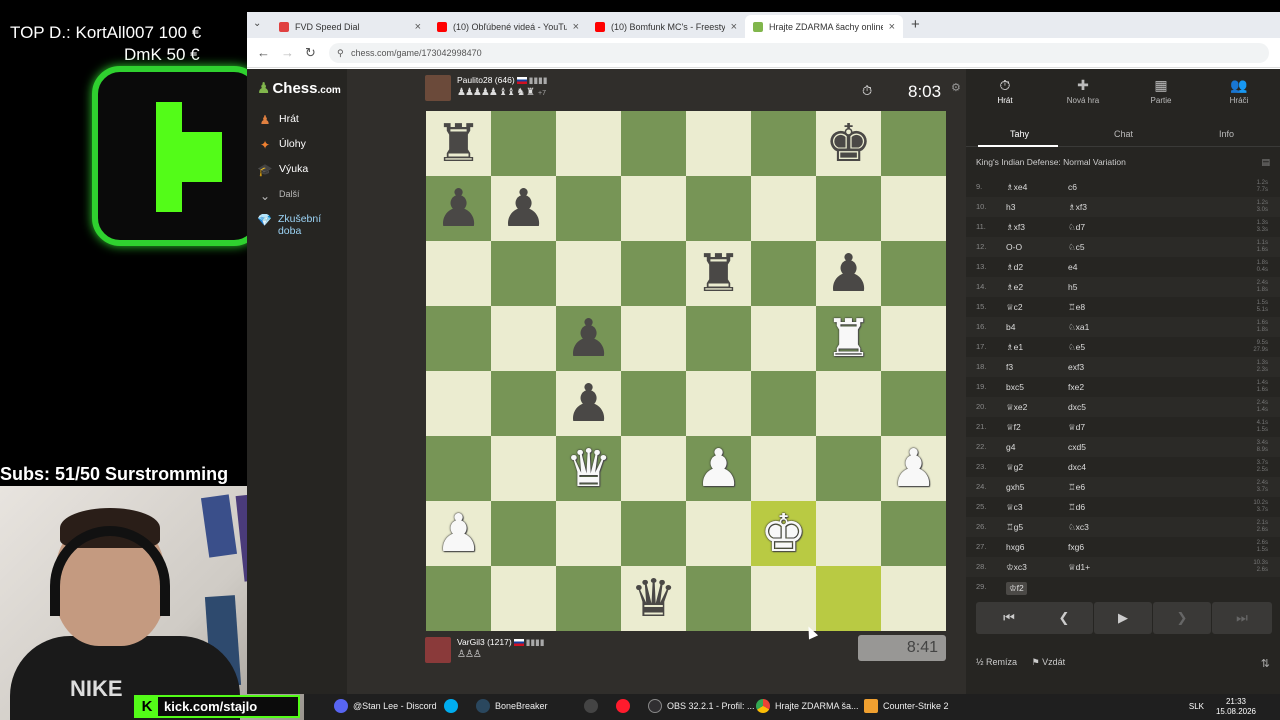  What do you see at coordinates (1072, 187) in the screenshot?
I see `black-move: c6` at bounding box center [1072, 187].